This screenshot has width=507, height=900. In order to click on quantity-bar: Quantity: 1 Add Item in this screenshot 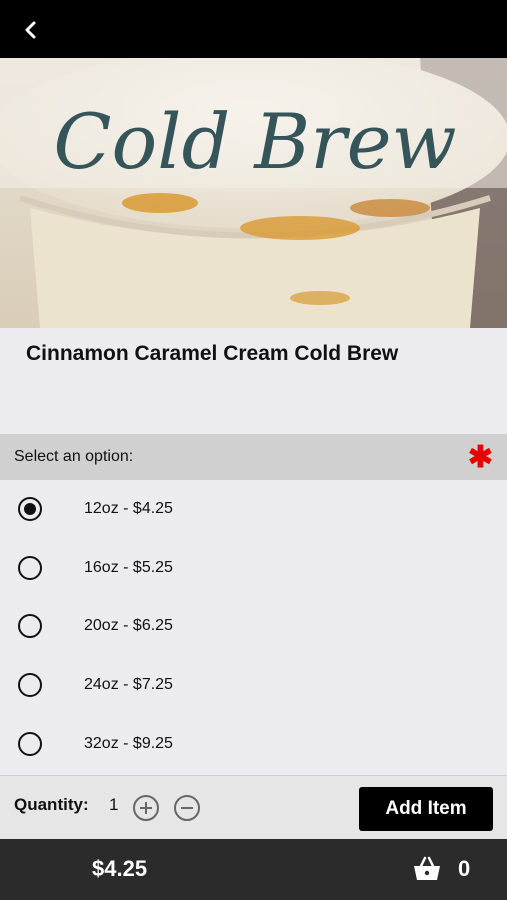, I will do `click(253, 807)`.